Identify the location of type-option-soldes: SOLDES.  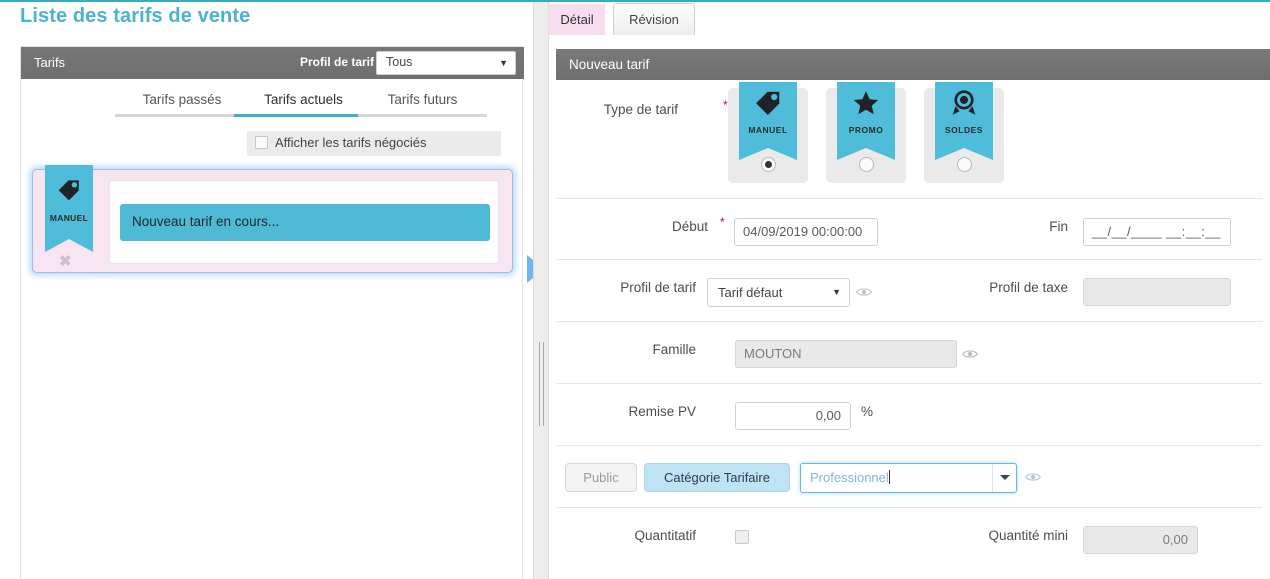
(964, 132).